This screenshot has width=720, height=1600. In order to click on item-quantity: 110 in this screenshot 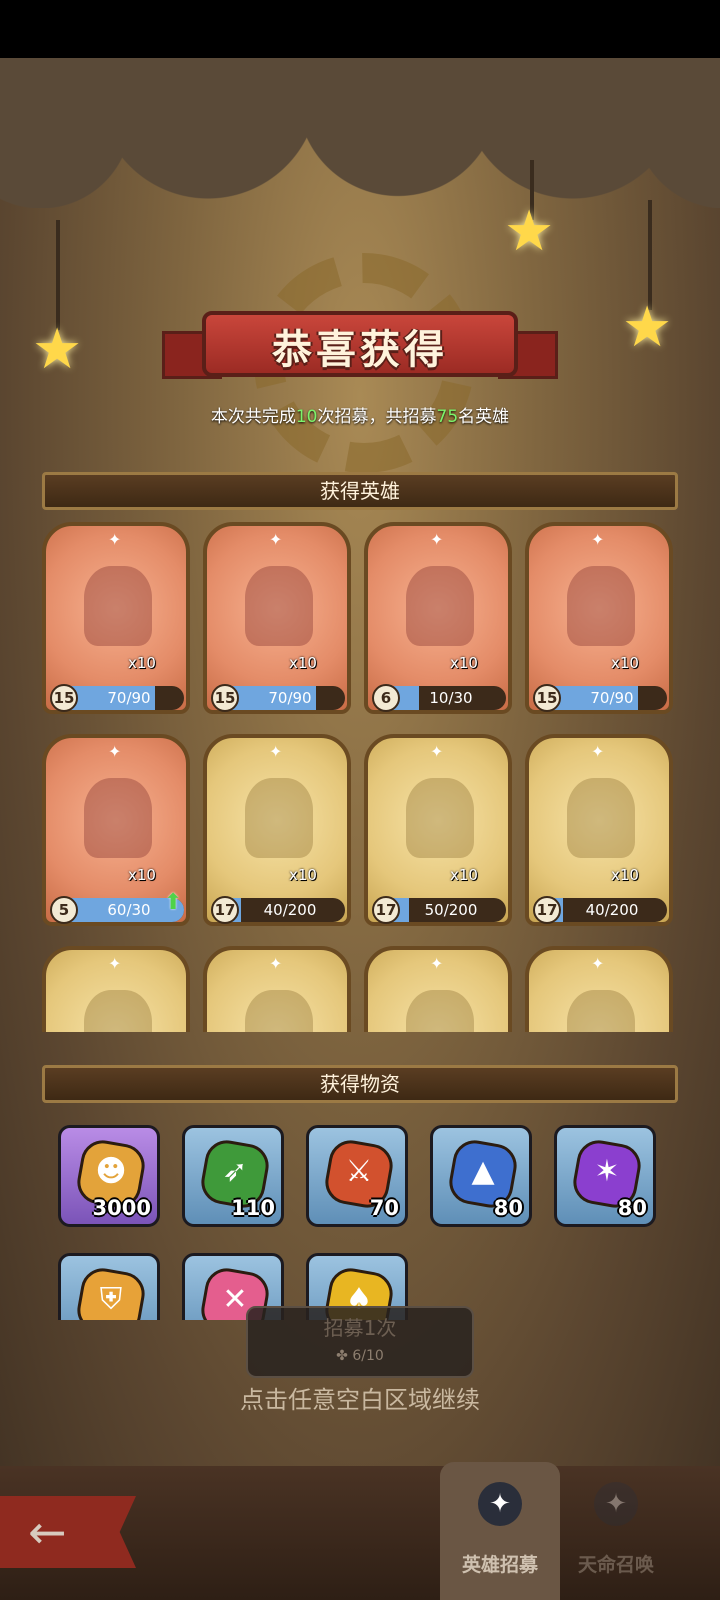, I will do `click(253, 1208)`.